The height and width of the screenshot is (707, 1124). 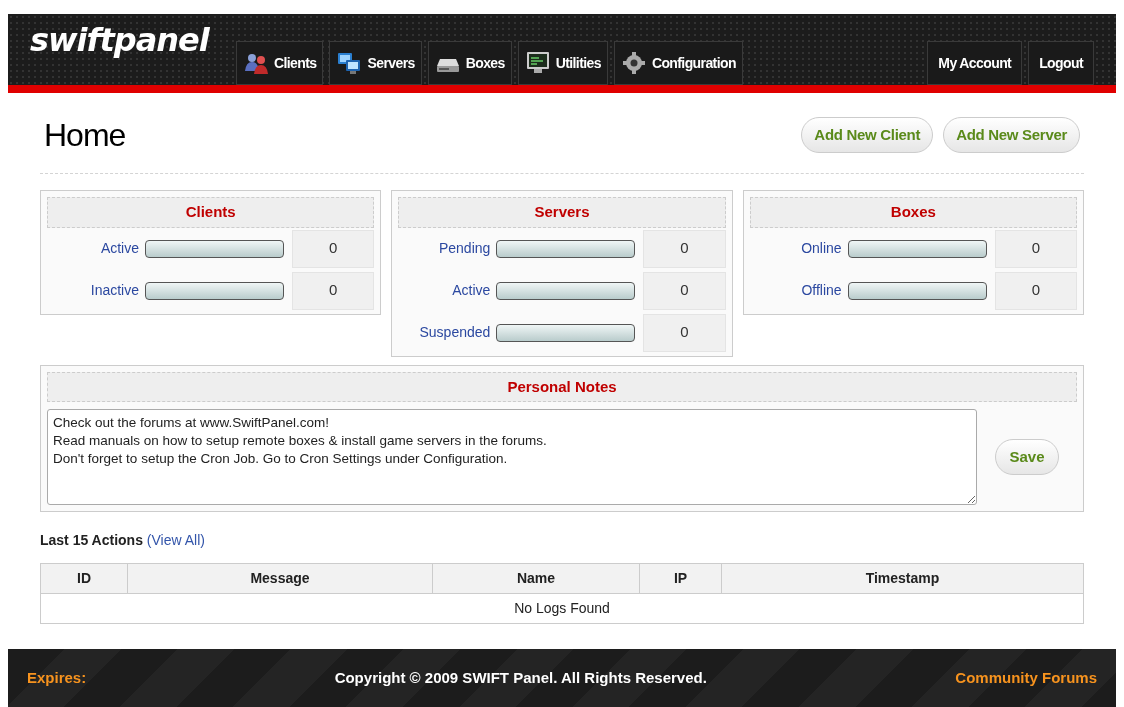 What do you see at coordinates (821, 248) in the screenshot?
I see `stat-label: Online` at bounding box center [821, 248].